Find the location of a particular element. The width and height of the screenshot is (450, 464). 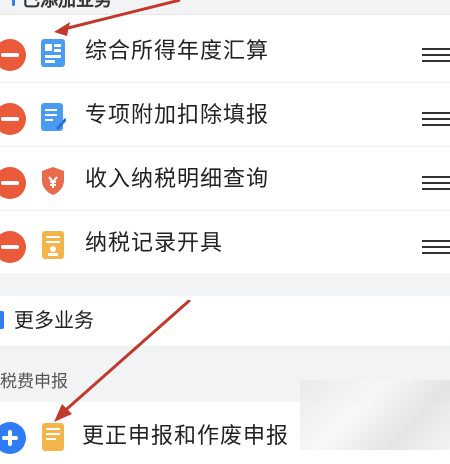

list-item-label: 更正申报和作废申报 is located at coordinates (185, 437).